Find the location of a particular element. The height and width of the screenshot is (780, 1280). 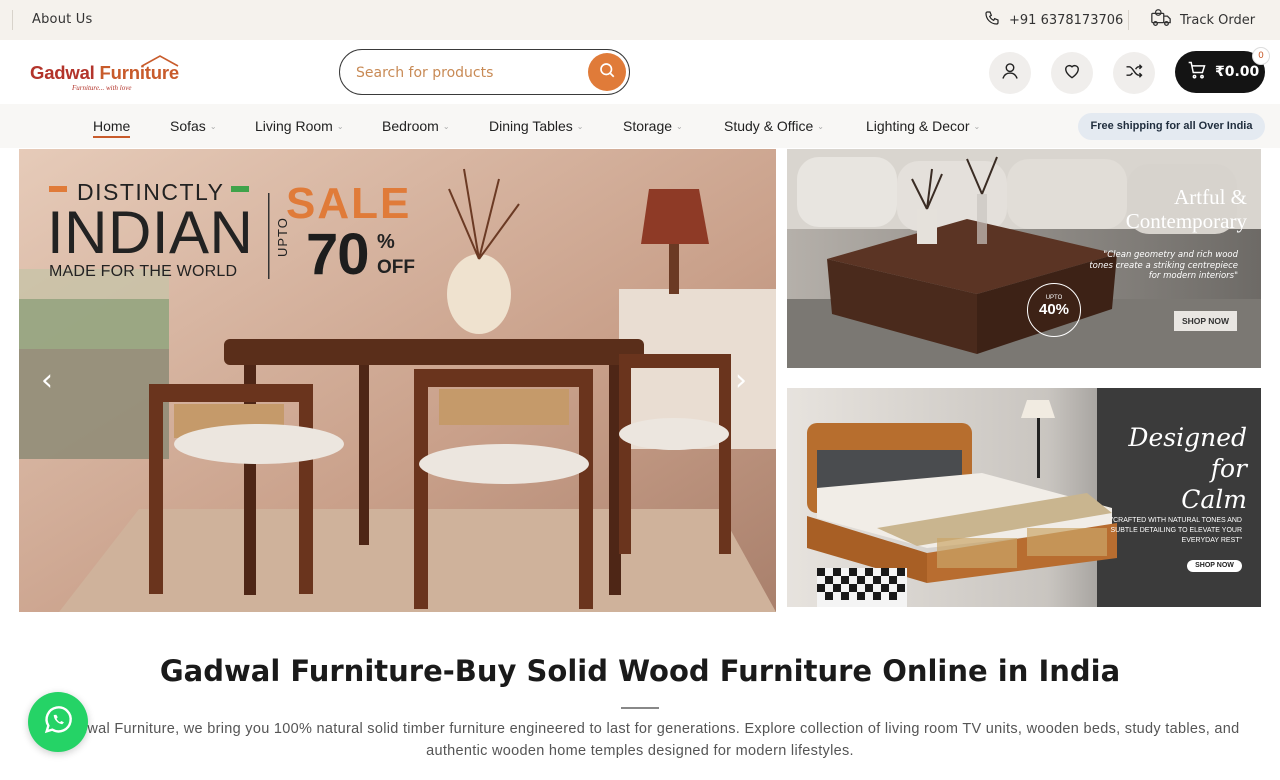

logo-name-main: Gadwal is located at coordinates (65, 72).